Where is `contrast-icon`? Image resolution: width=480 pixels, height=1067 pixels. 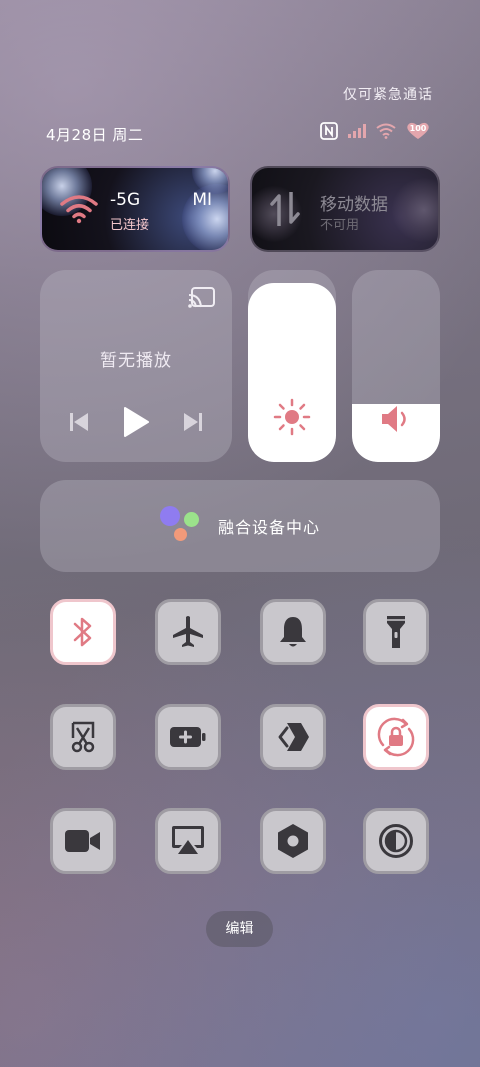 contrast-icon is located at coordinates (396, 841).